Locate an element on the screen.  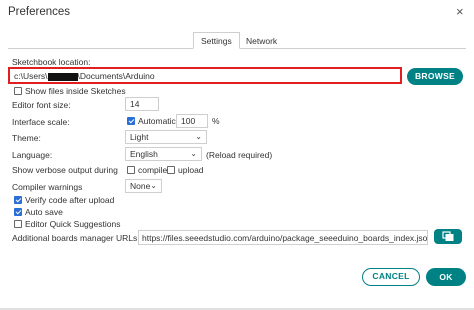
editor-font-size-input: 14 is located at coordinates (142, 104).